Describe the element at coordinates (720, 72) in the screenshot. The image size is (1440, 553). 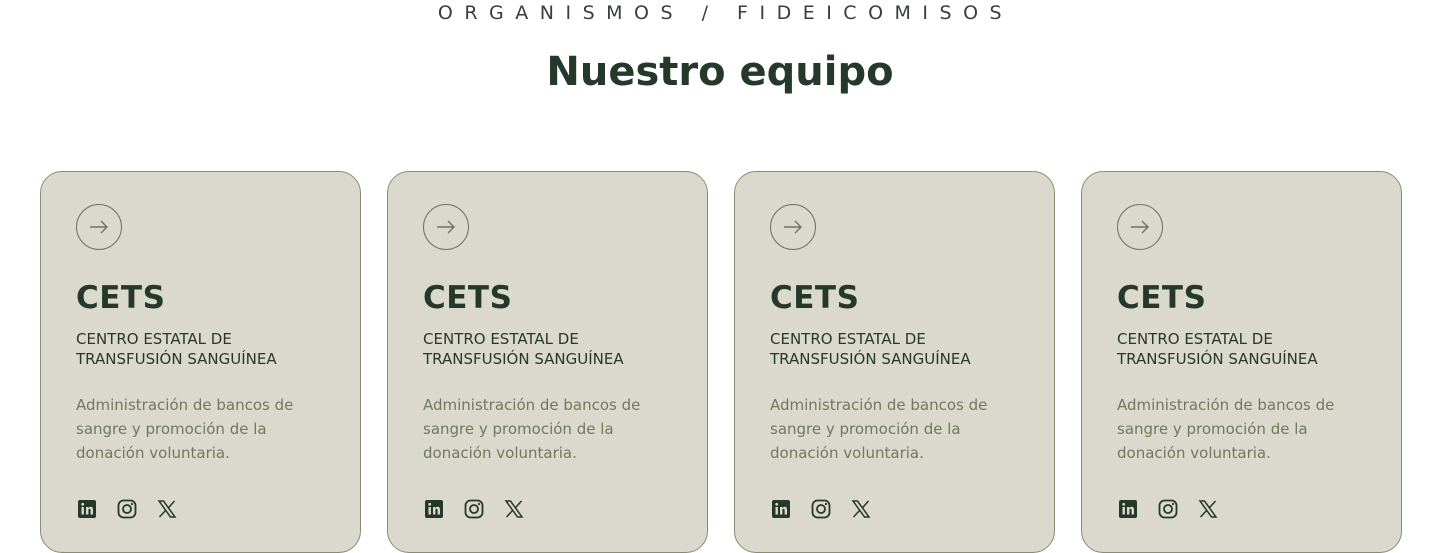
I see `section-title: Nuestro equipo` at that location.